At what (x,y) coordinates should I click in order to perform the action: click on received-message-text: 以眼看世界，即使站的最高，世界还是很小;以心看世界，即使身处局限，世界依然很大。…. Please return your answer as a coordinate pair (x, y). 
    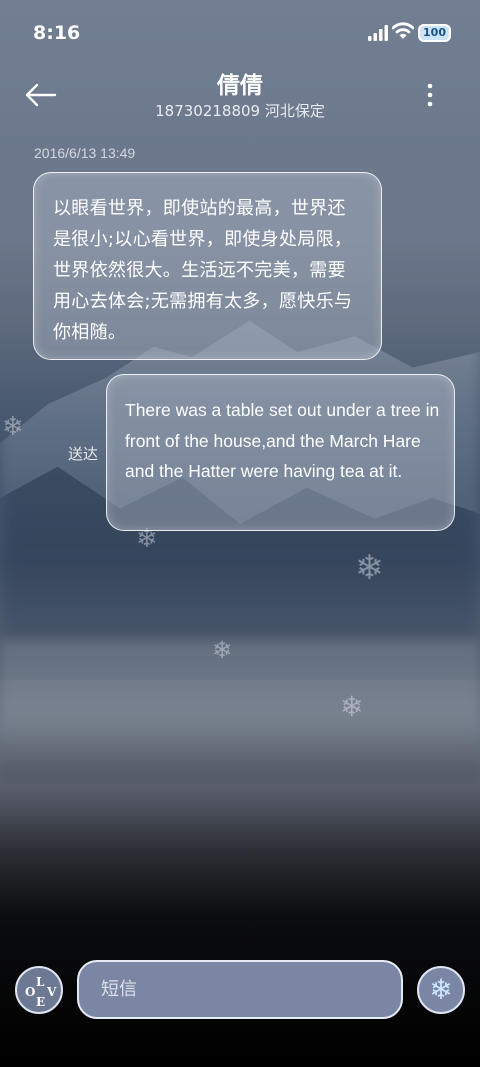
    Looking at the image, I should click on (203, 270).